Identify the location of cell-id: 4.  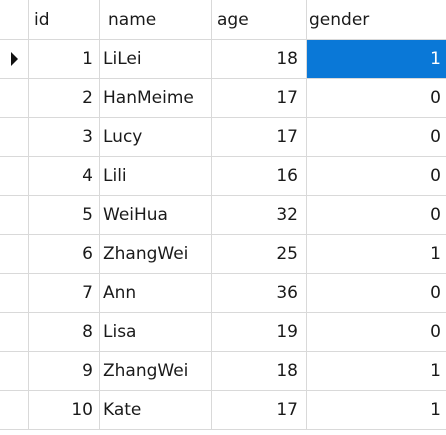
(64, 176).